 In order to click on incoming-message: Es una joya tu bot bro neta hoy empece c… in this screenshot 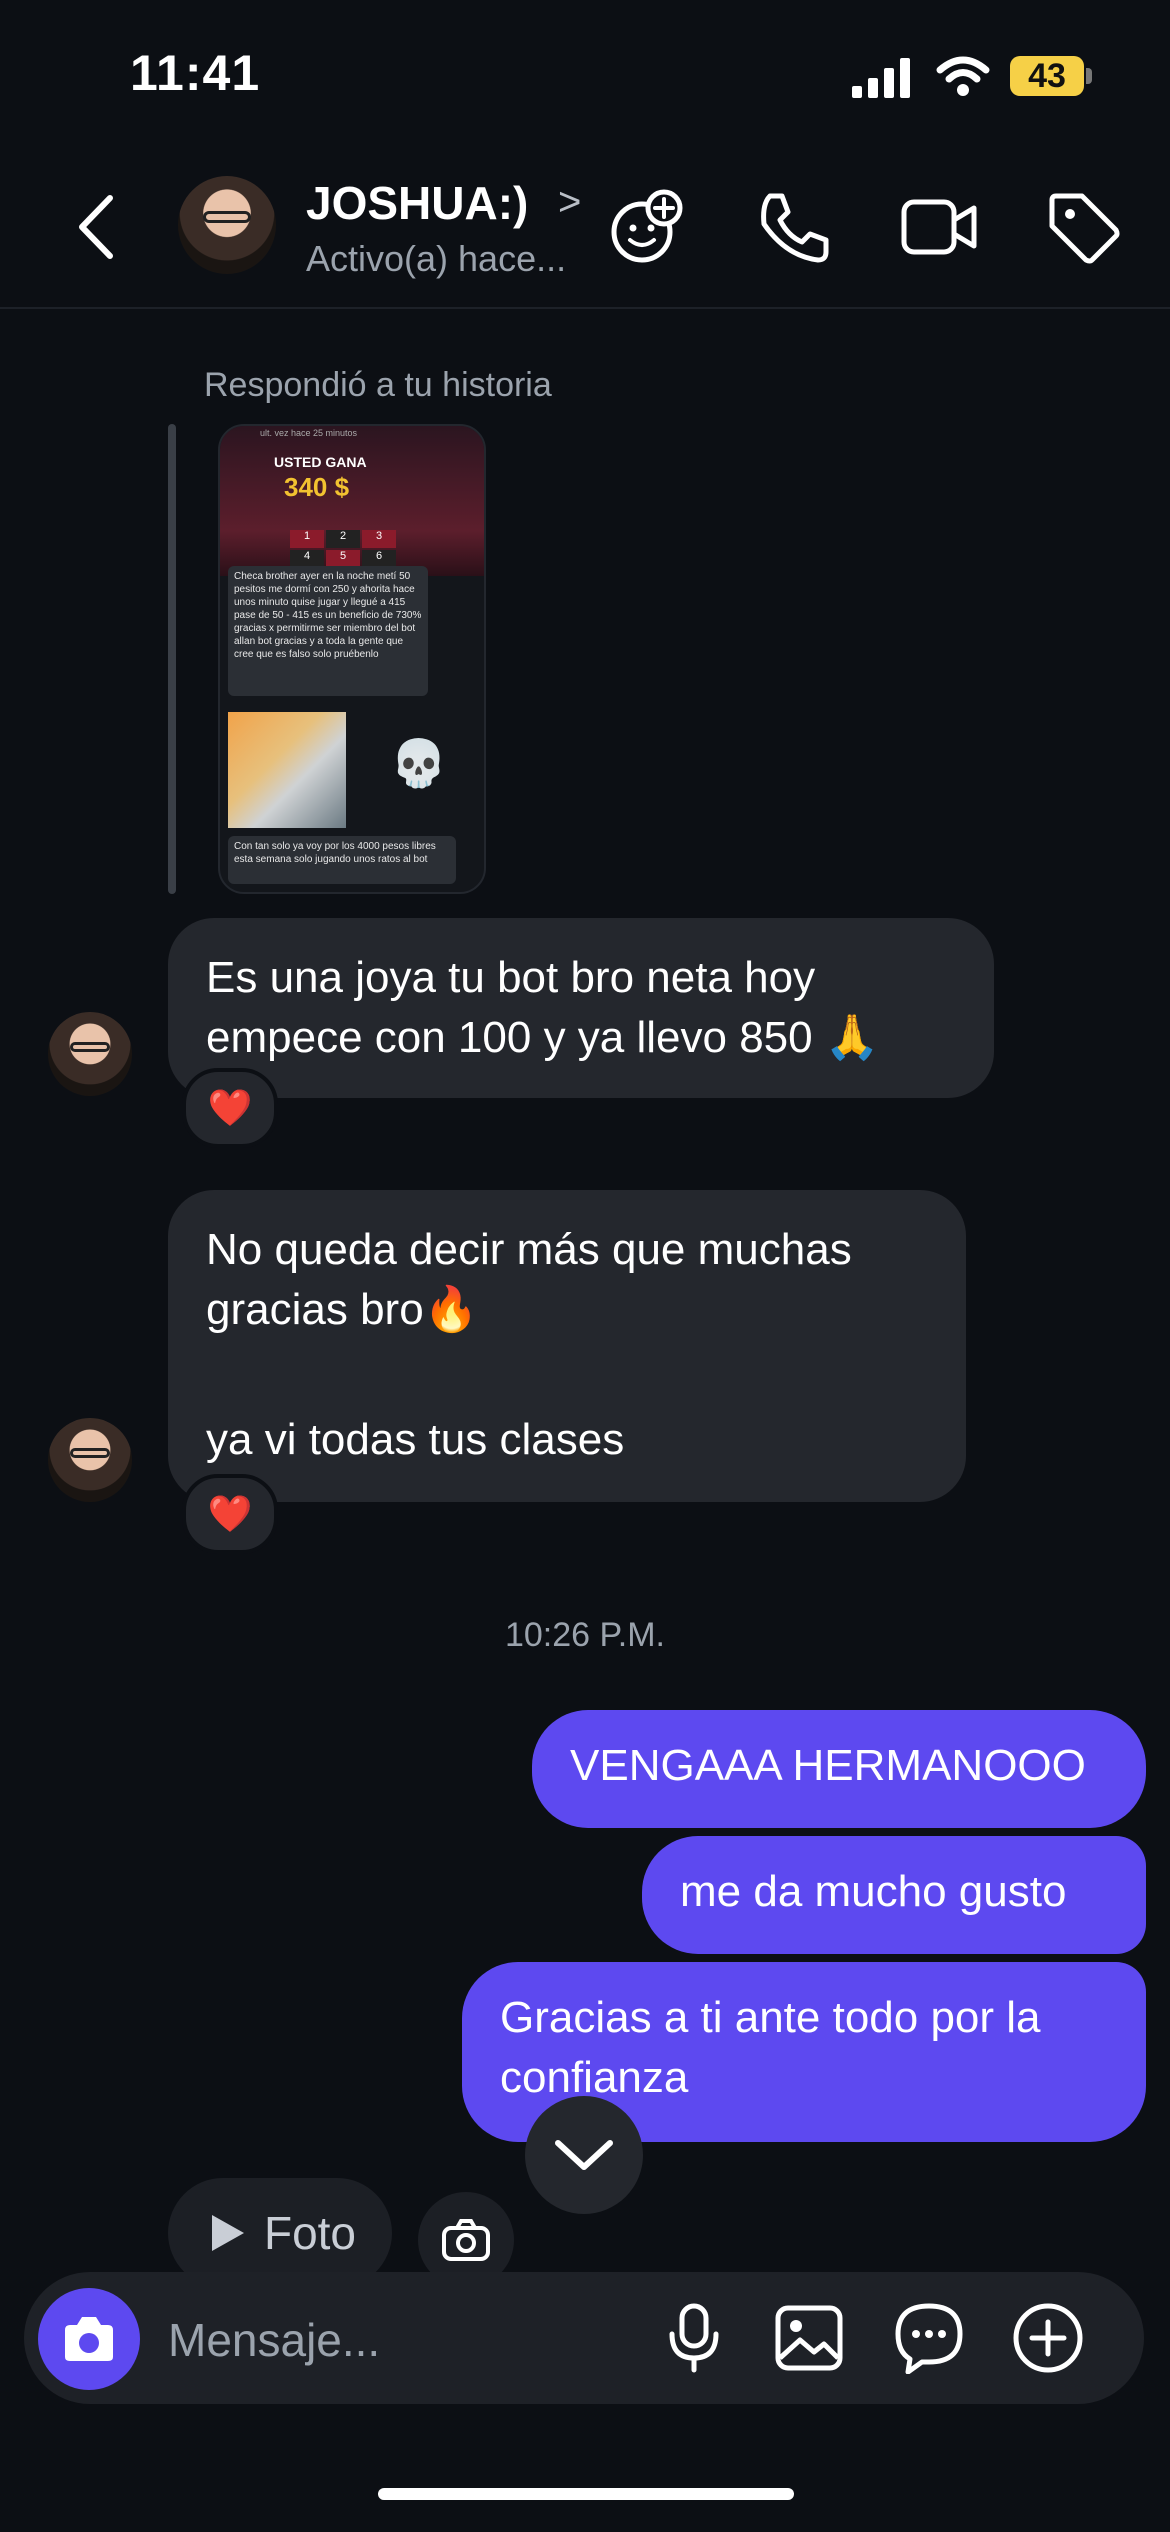, I will do `click(581, 1008)`.